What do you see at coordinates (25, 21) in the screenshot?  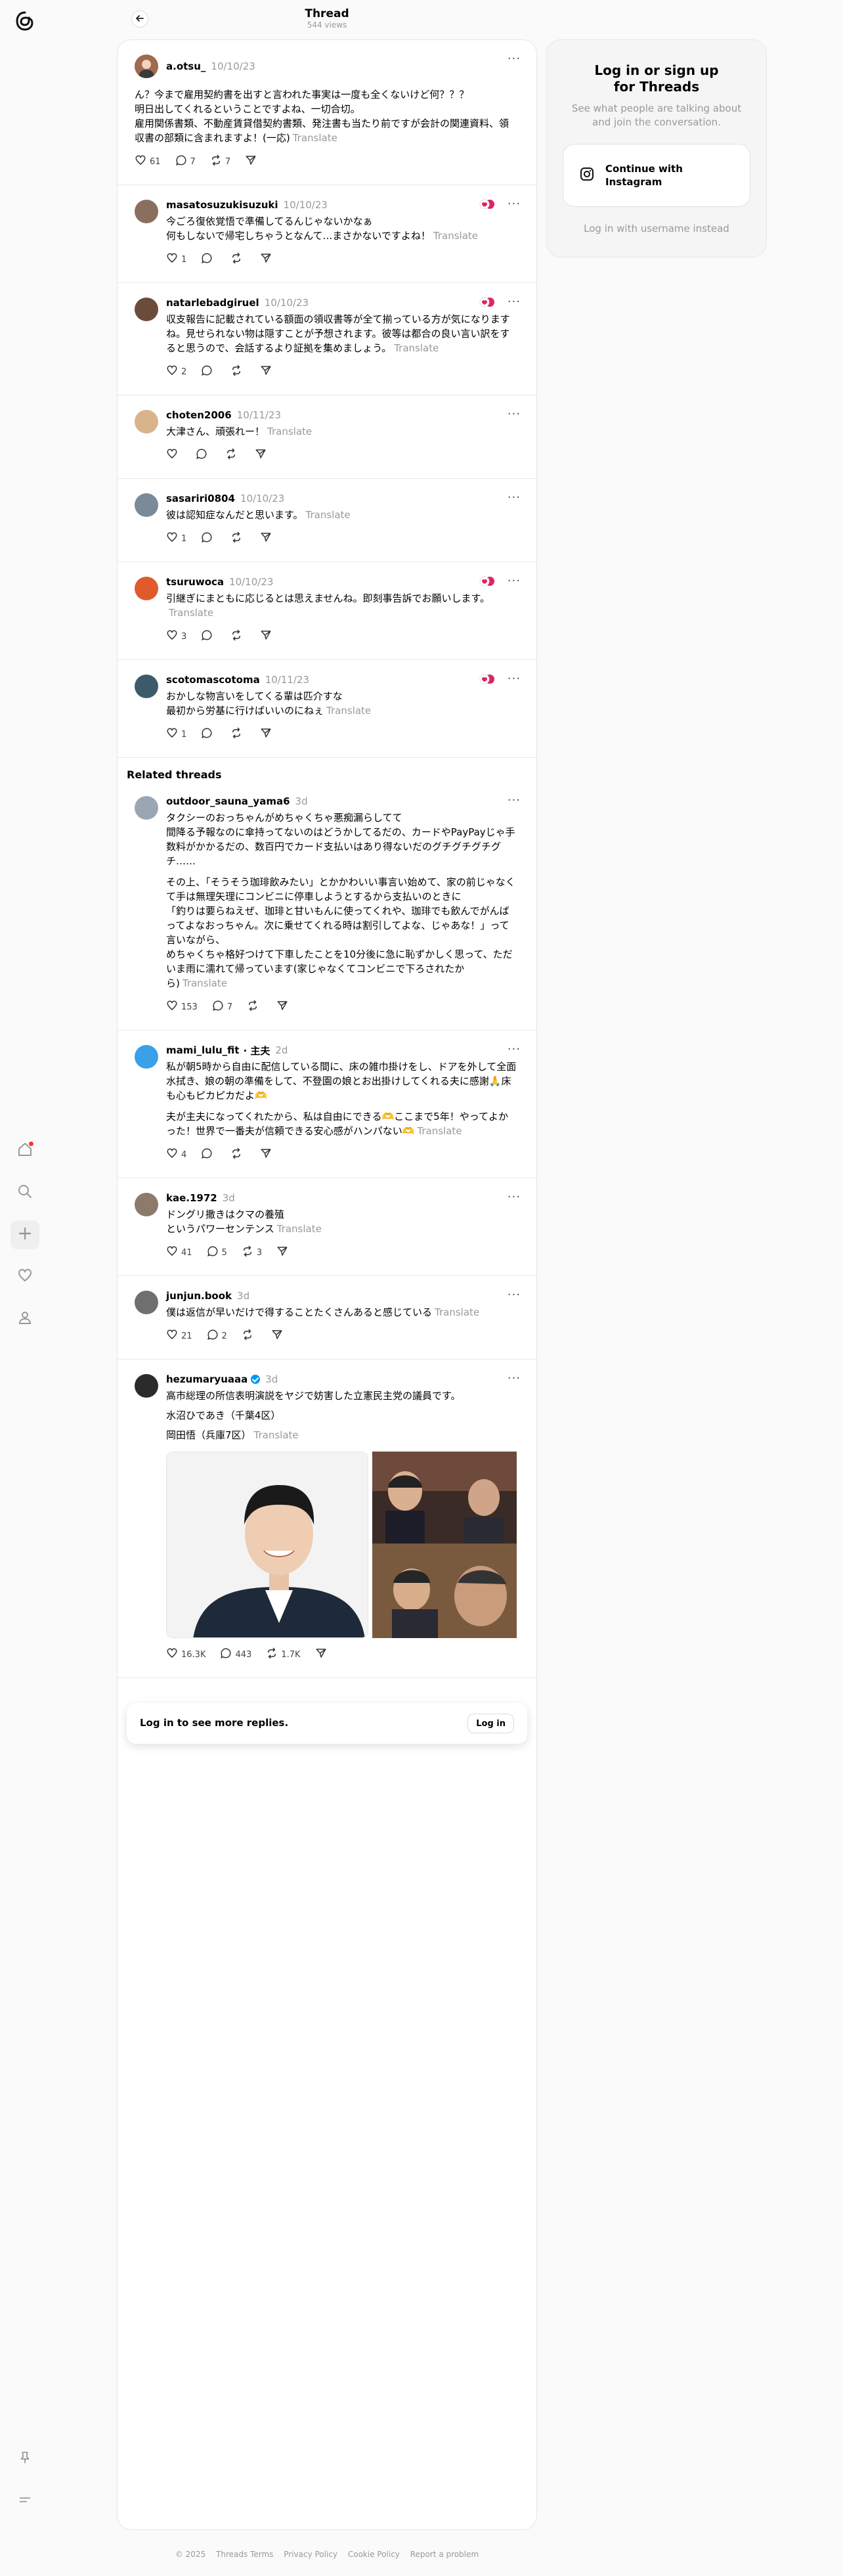 I see `threads-logo-icon` at bounding box center [25, 21].